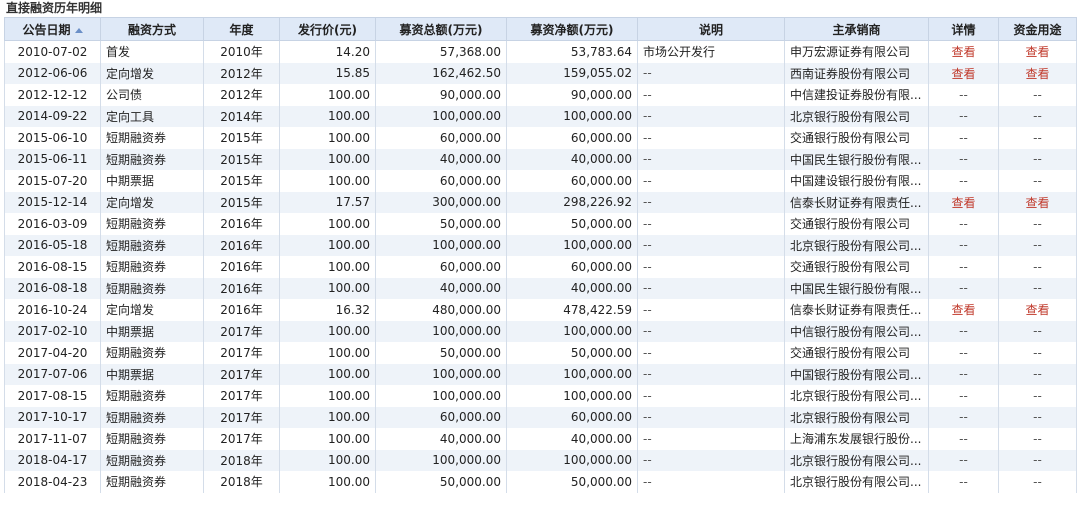  I want to click on column-header-price: 发行价(元), so click(327, 29).